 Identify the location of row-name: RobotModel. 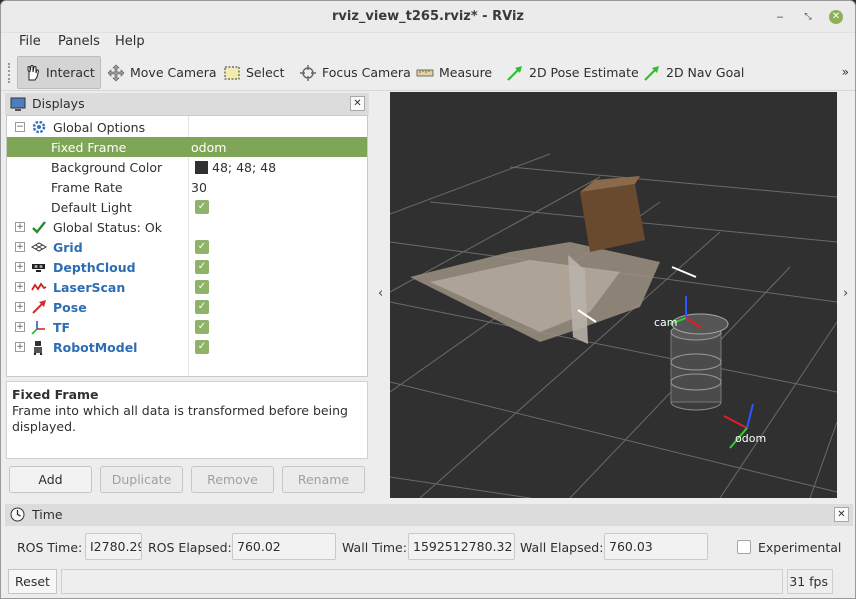
(95, 347).